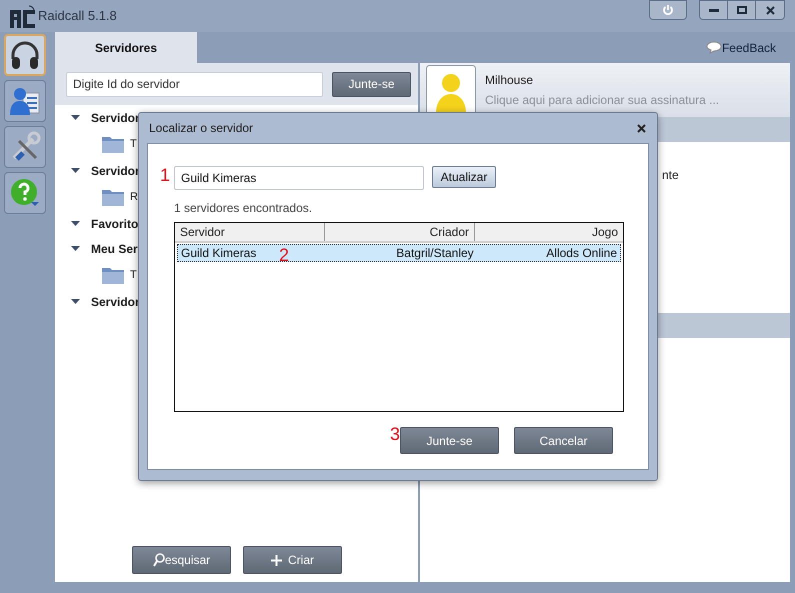  I want to click on annotation-number: 3, so click(395, 434).